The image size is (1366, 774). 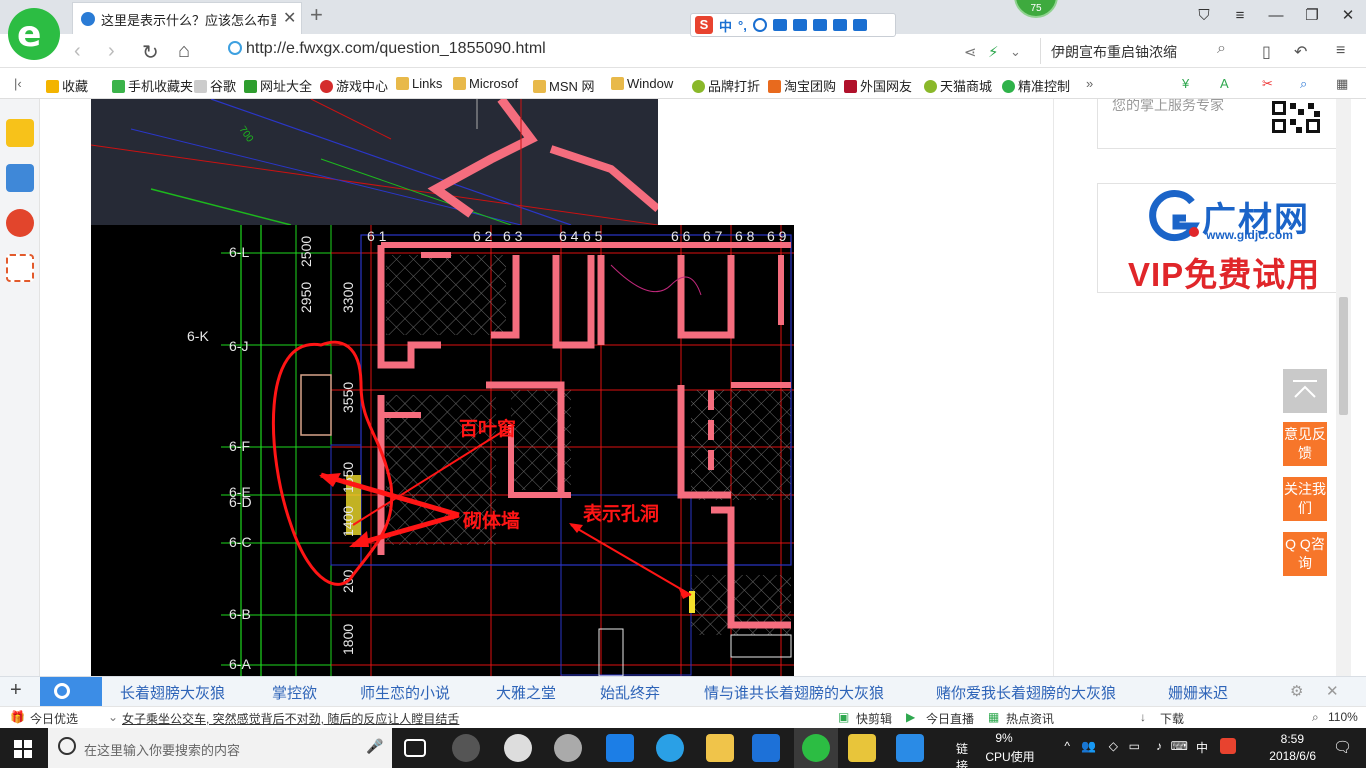 What do you see at coordinates (1198, 692) in the screenshot?
I see `hot-word-link: 姗姗来迟` at bounding box center [1198, 692].